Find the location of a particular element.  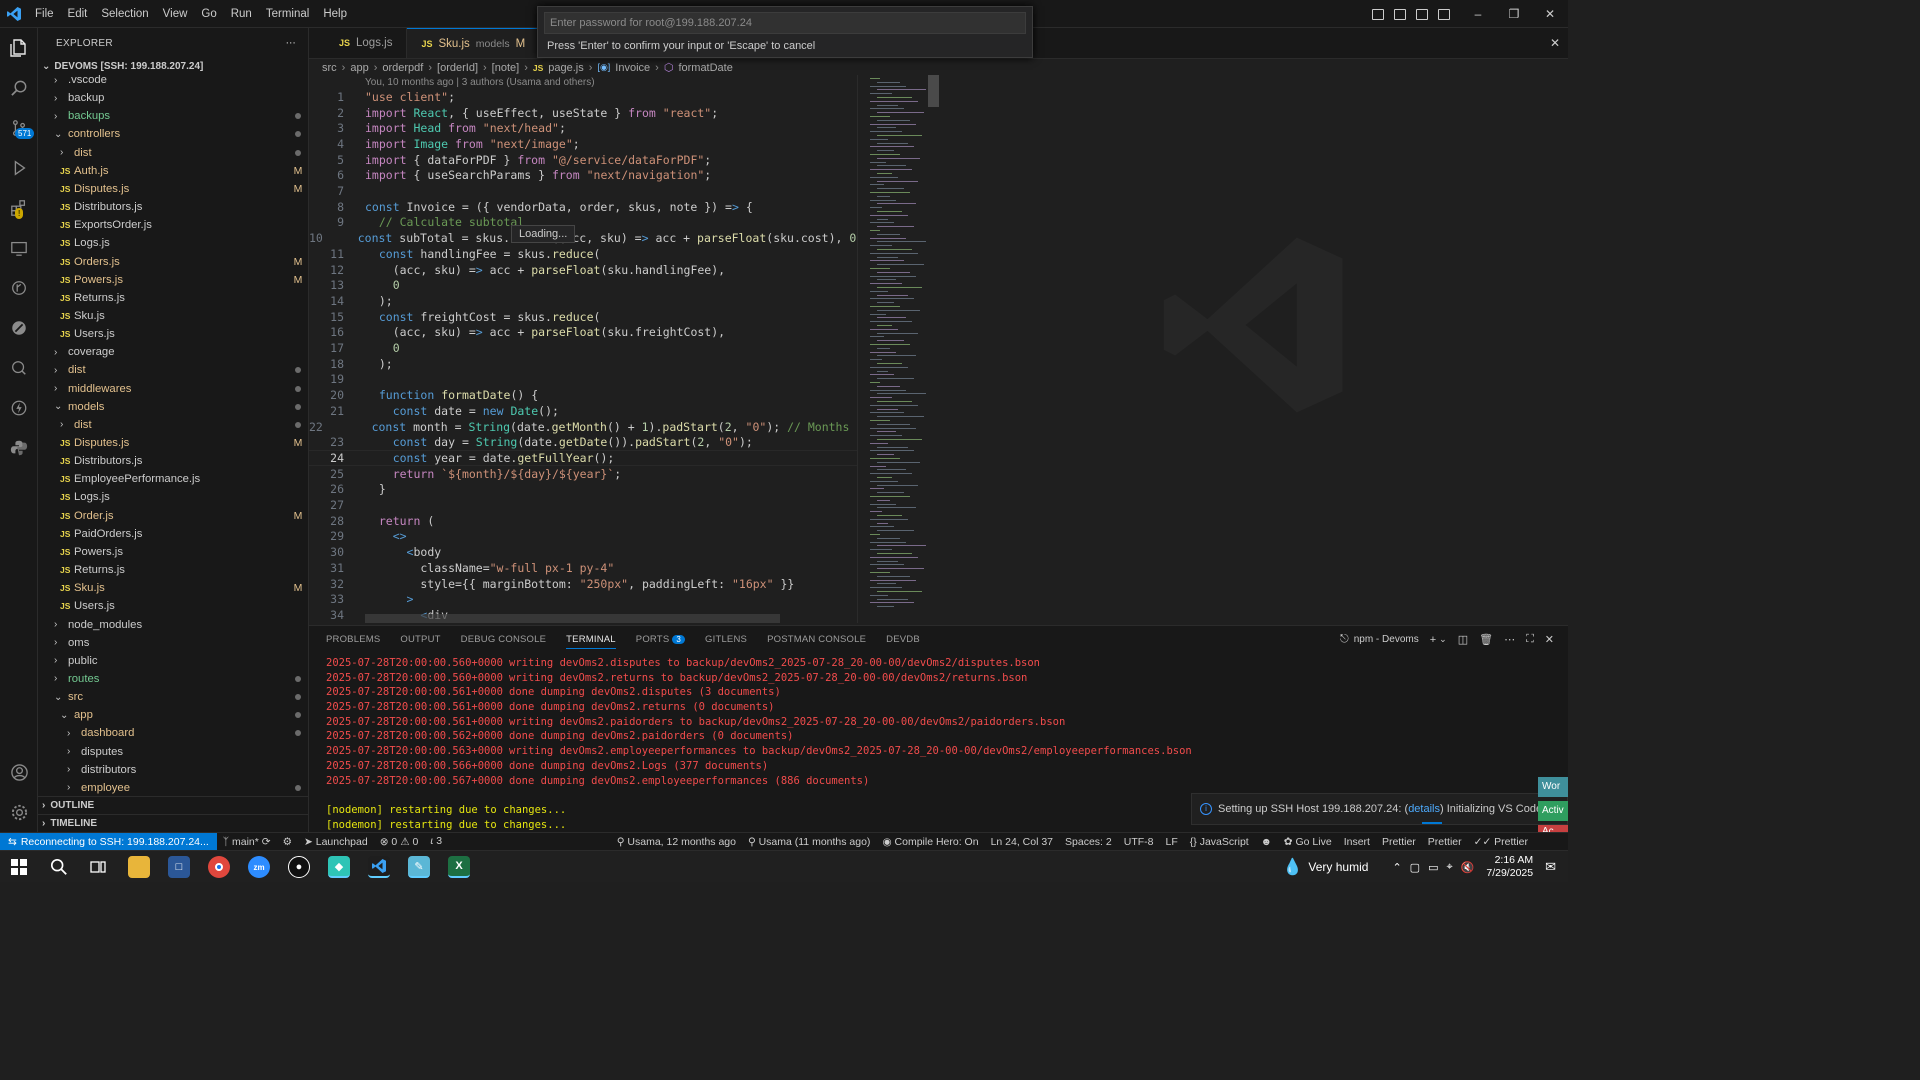

folder-item: › coverage is located at coordinates (173, 352).